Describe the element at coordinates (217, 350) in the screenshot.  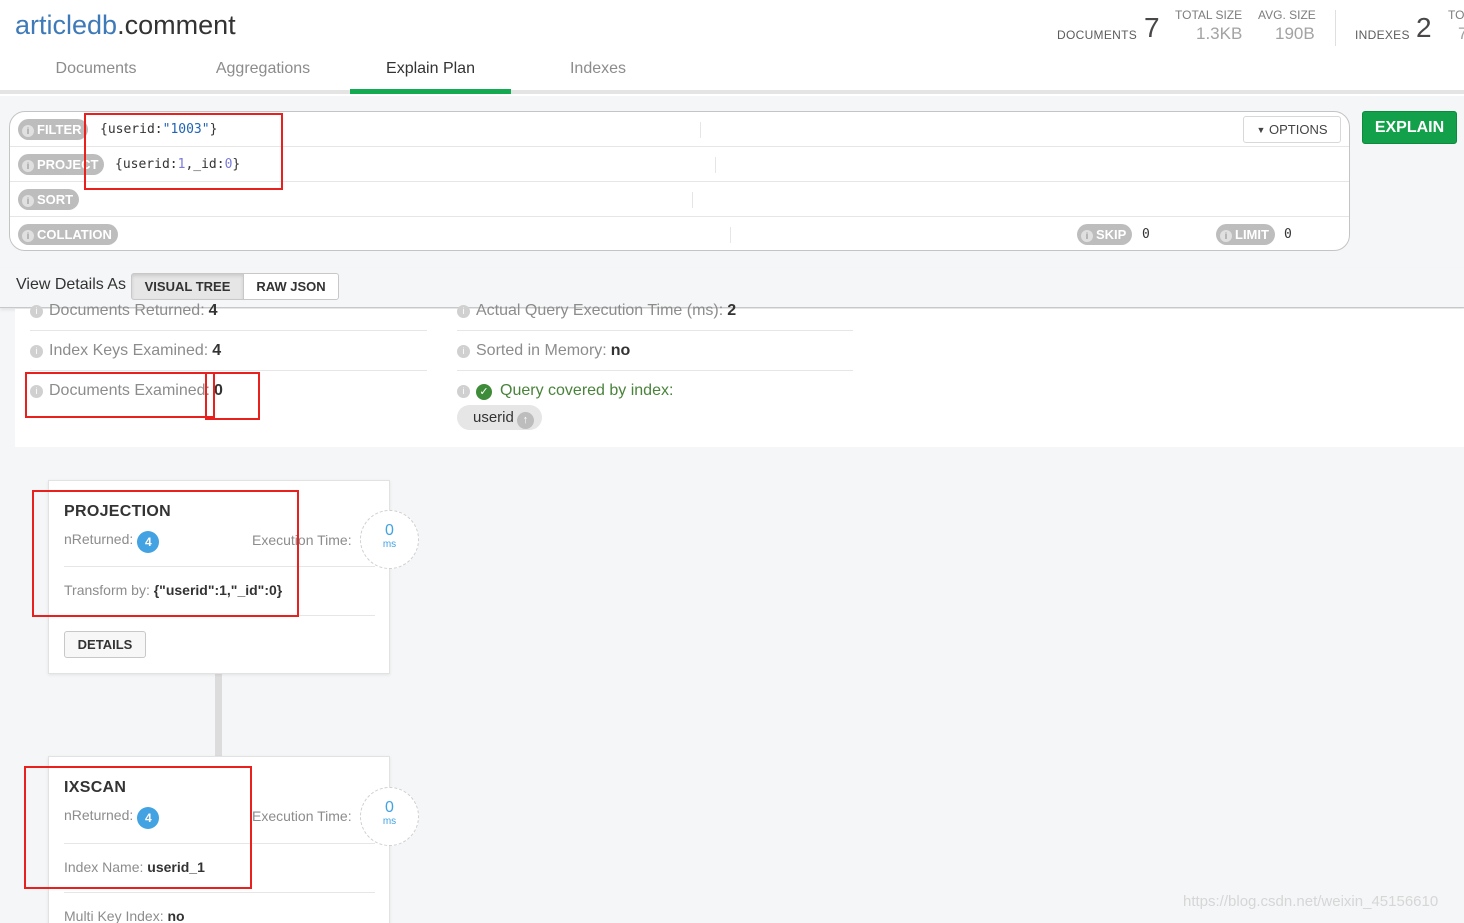
I see `index-keys-value: 4` at that location.